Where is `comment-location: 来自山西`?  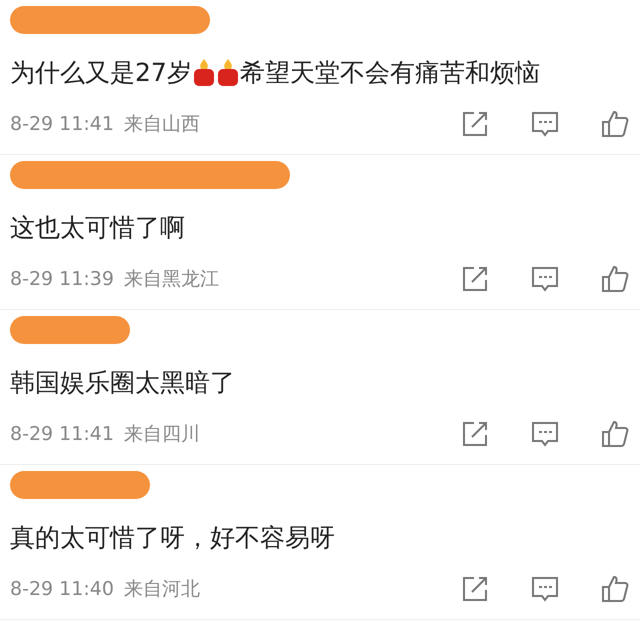
comment-location: 来自山西 is located at coordinates (162, 124).